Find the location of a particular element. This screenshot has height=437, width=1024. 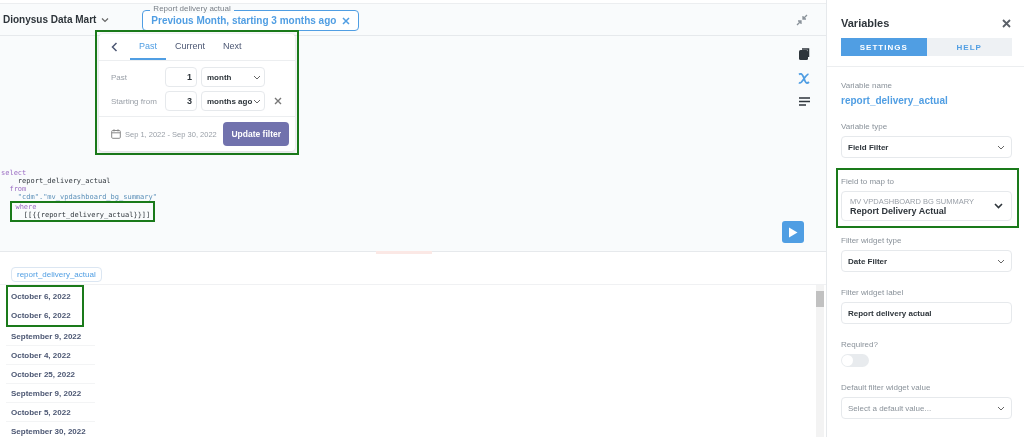

update-filter-button: Update filter is located at coordinates (256, 134).